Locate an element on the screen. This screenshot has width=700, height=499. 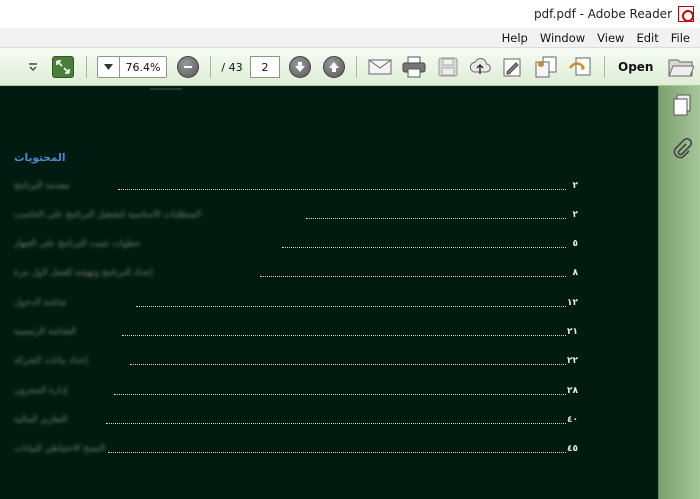
attachments-icon is located at coordinates (682, 148).